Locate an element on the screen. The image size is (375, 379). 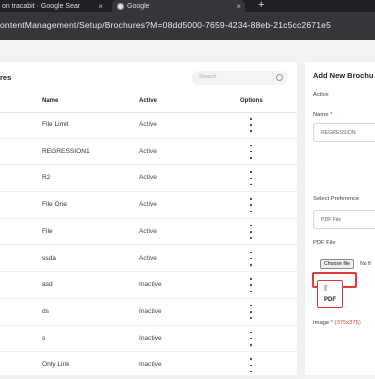
table-row: ssda Active is located at coordinates (148, 259).